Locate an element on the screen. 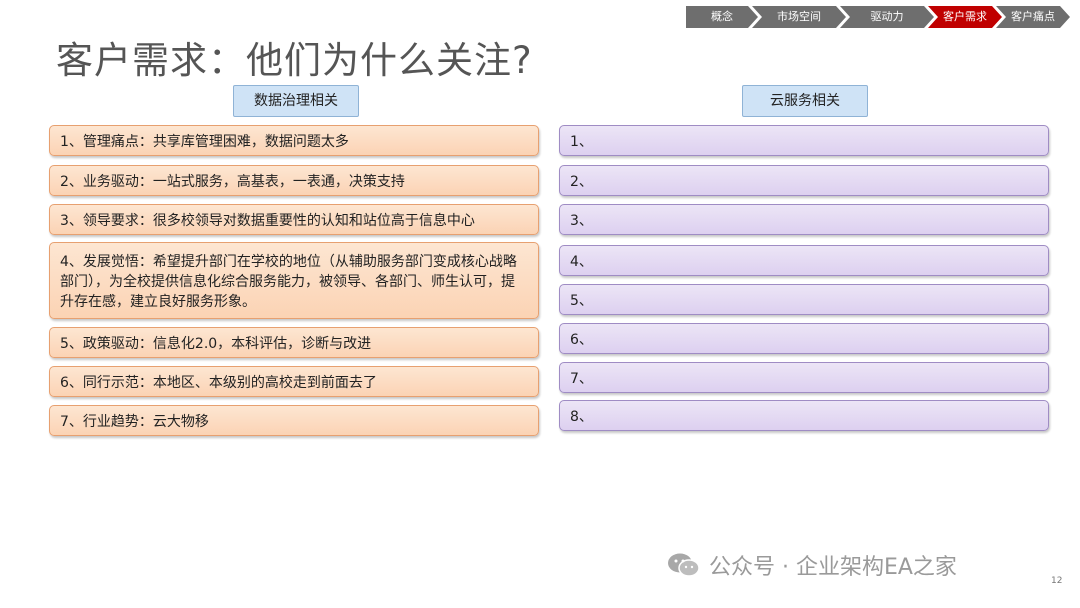 The height and width of the screenshot is (608, 1080). left-column-header: 数据治理相关 is located at coordinates (296, 101).